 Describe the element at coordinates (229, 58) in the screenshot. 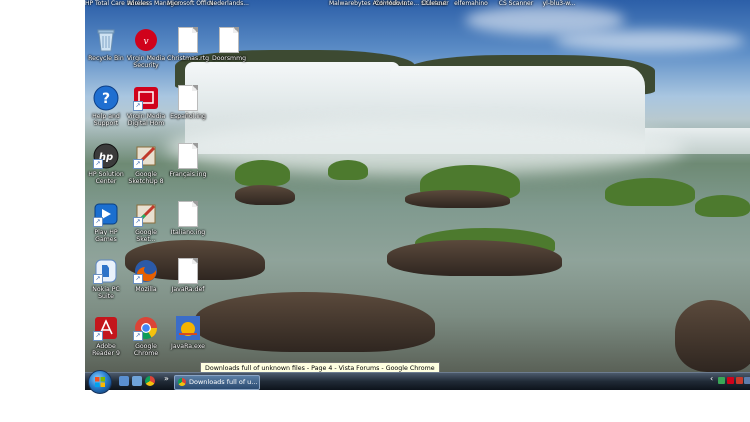

I see `icon-label: Doorsmmg` at that location.